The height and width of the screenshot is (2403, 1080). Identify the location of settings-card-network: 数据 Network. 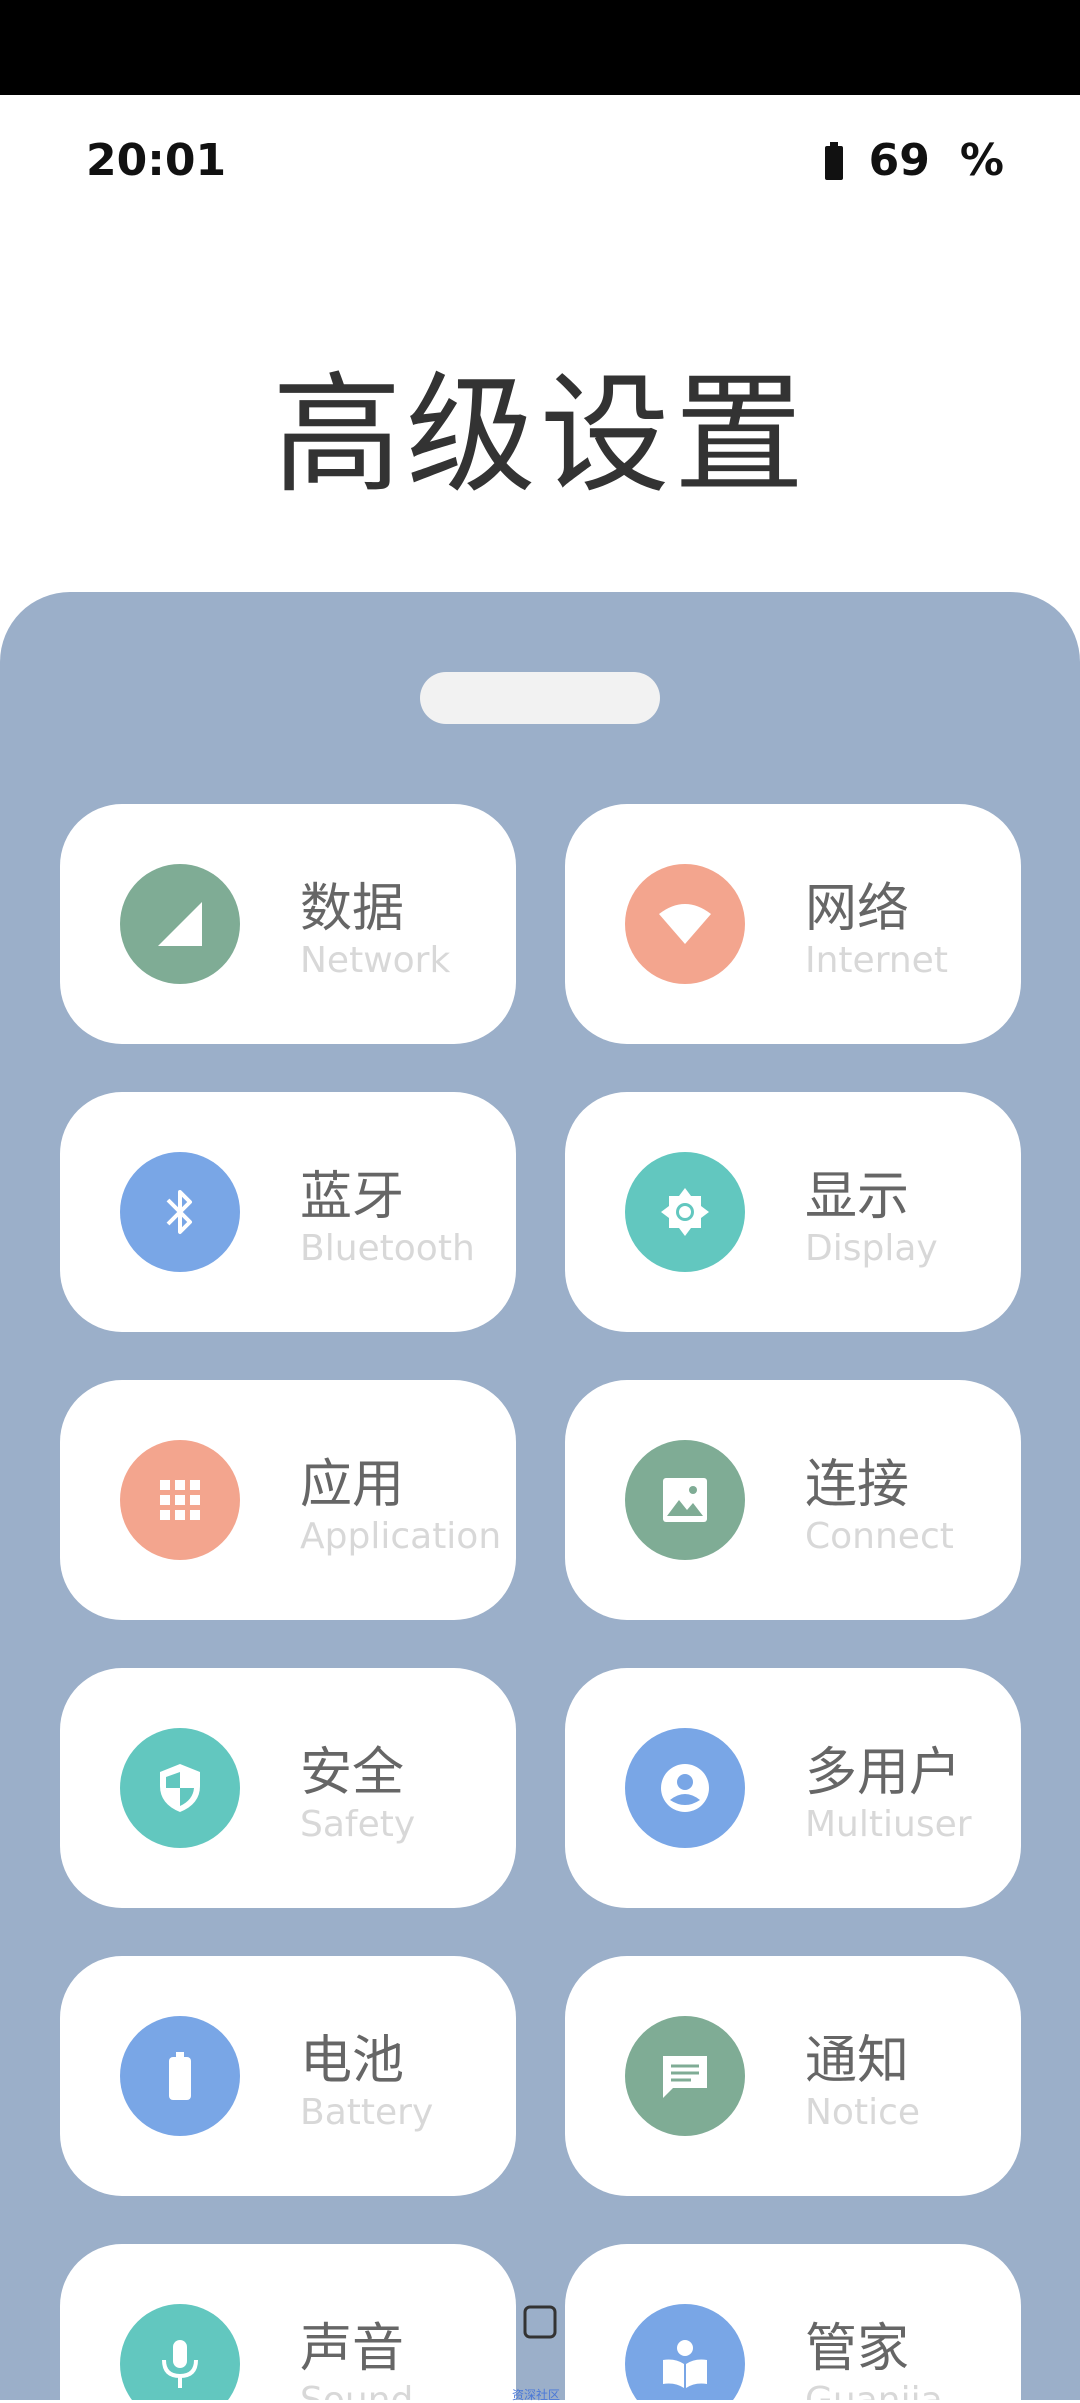
(288, 924).